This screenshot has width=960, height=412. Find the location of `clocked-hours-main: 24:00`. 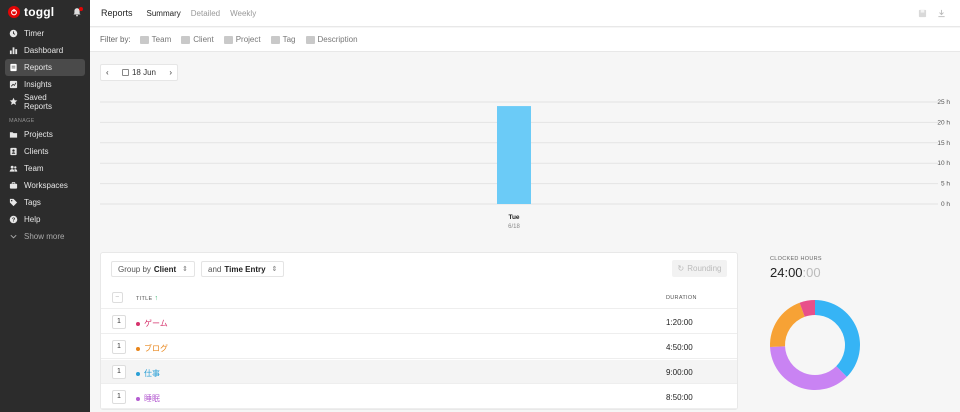

clocked-hours-main: 24:00 is located at coordinates (786, 272).